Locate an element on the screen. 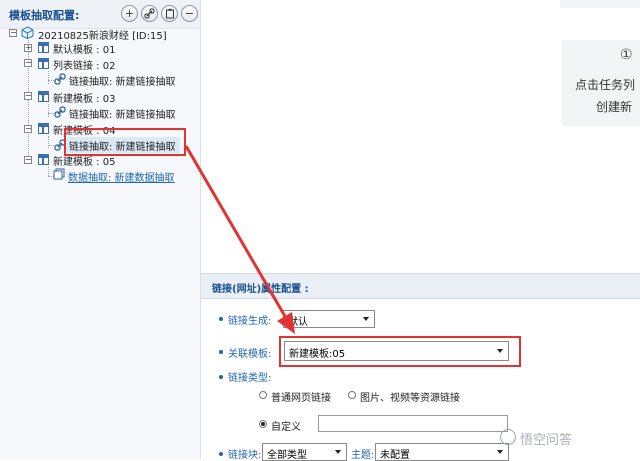  watermark-text: 悟空问答 is located at coordinates (546, 440).